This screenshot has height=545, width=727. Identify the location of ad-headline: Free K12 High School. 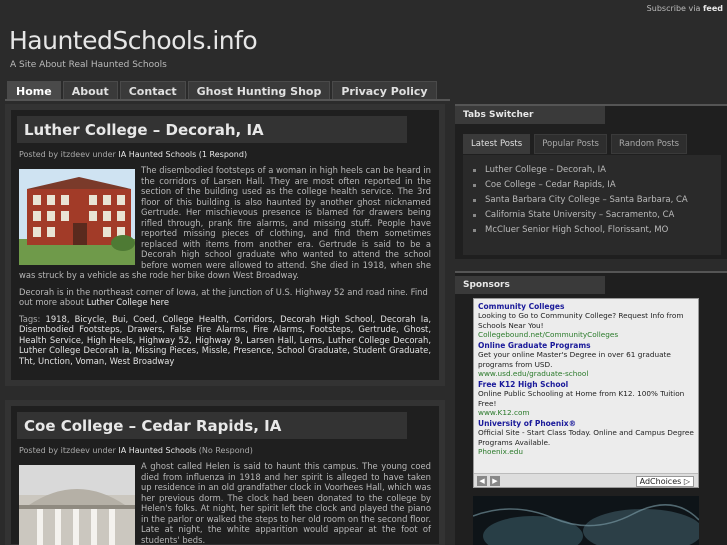
(586, 384).